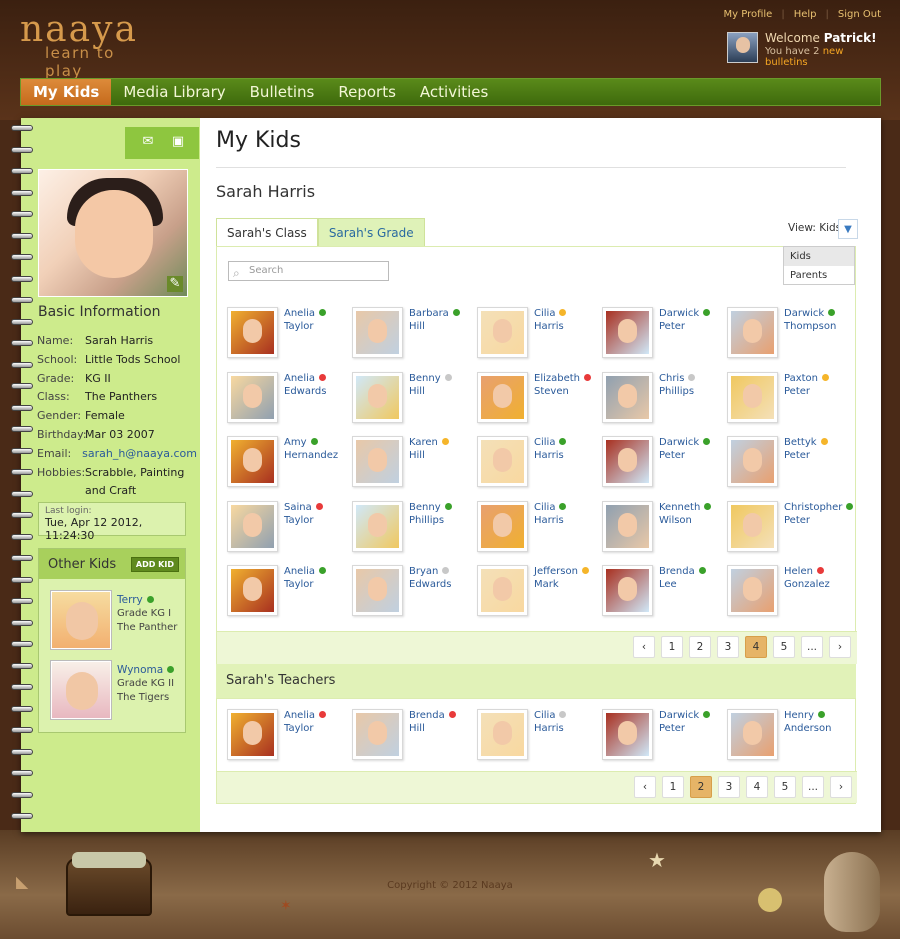 Image resolution: width=900 pixels, height=939 pixels. Describe the element at coordinates (305, 378) in the screenshot. I see `classmate-first-name: Anelia` at that location.